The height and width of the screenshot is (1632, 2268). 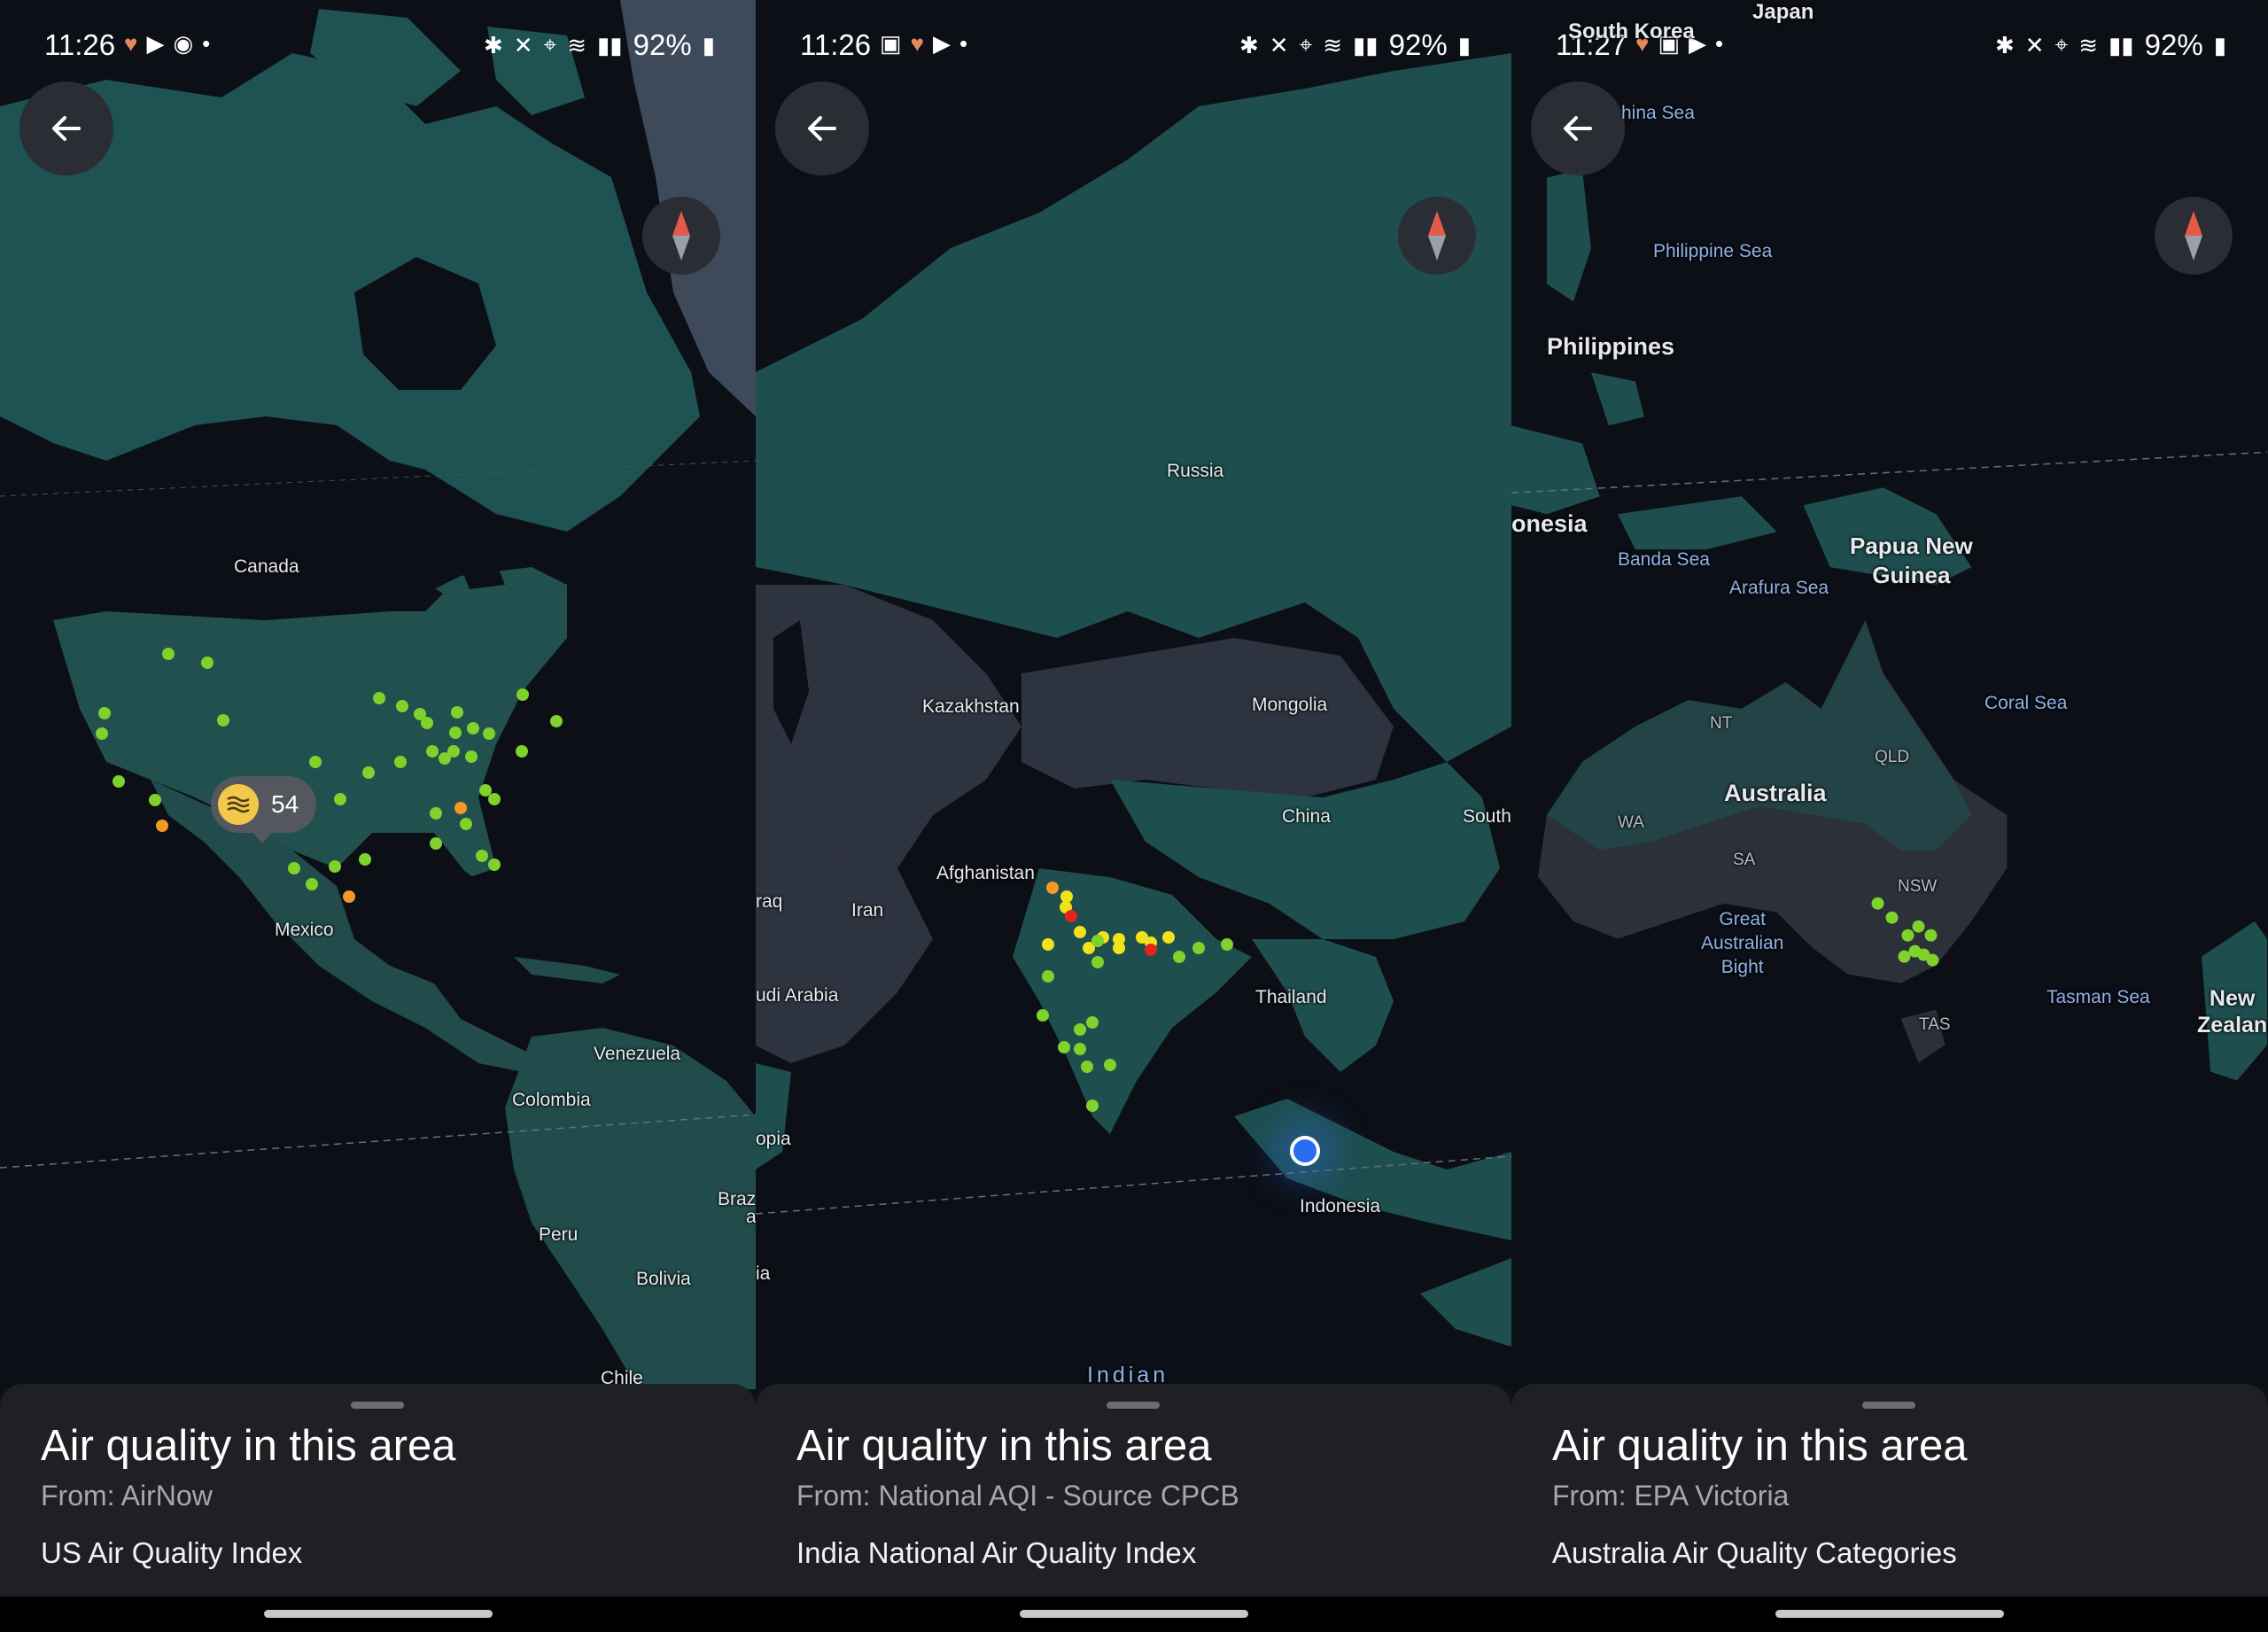 What do you see at coordinates (264, 809) in the screenshot?
I see `aqi-marker: 54` at bounding box center [264, 809].